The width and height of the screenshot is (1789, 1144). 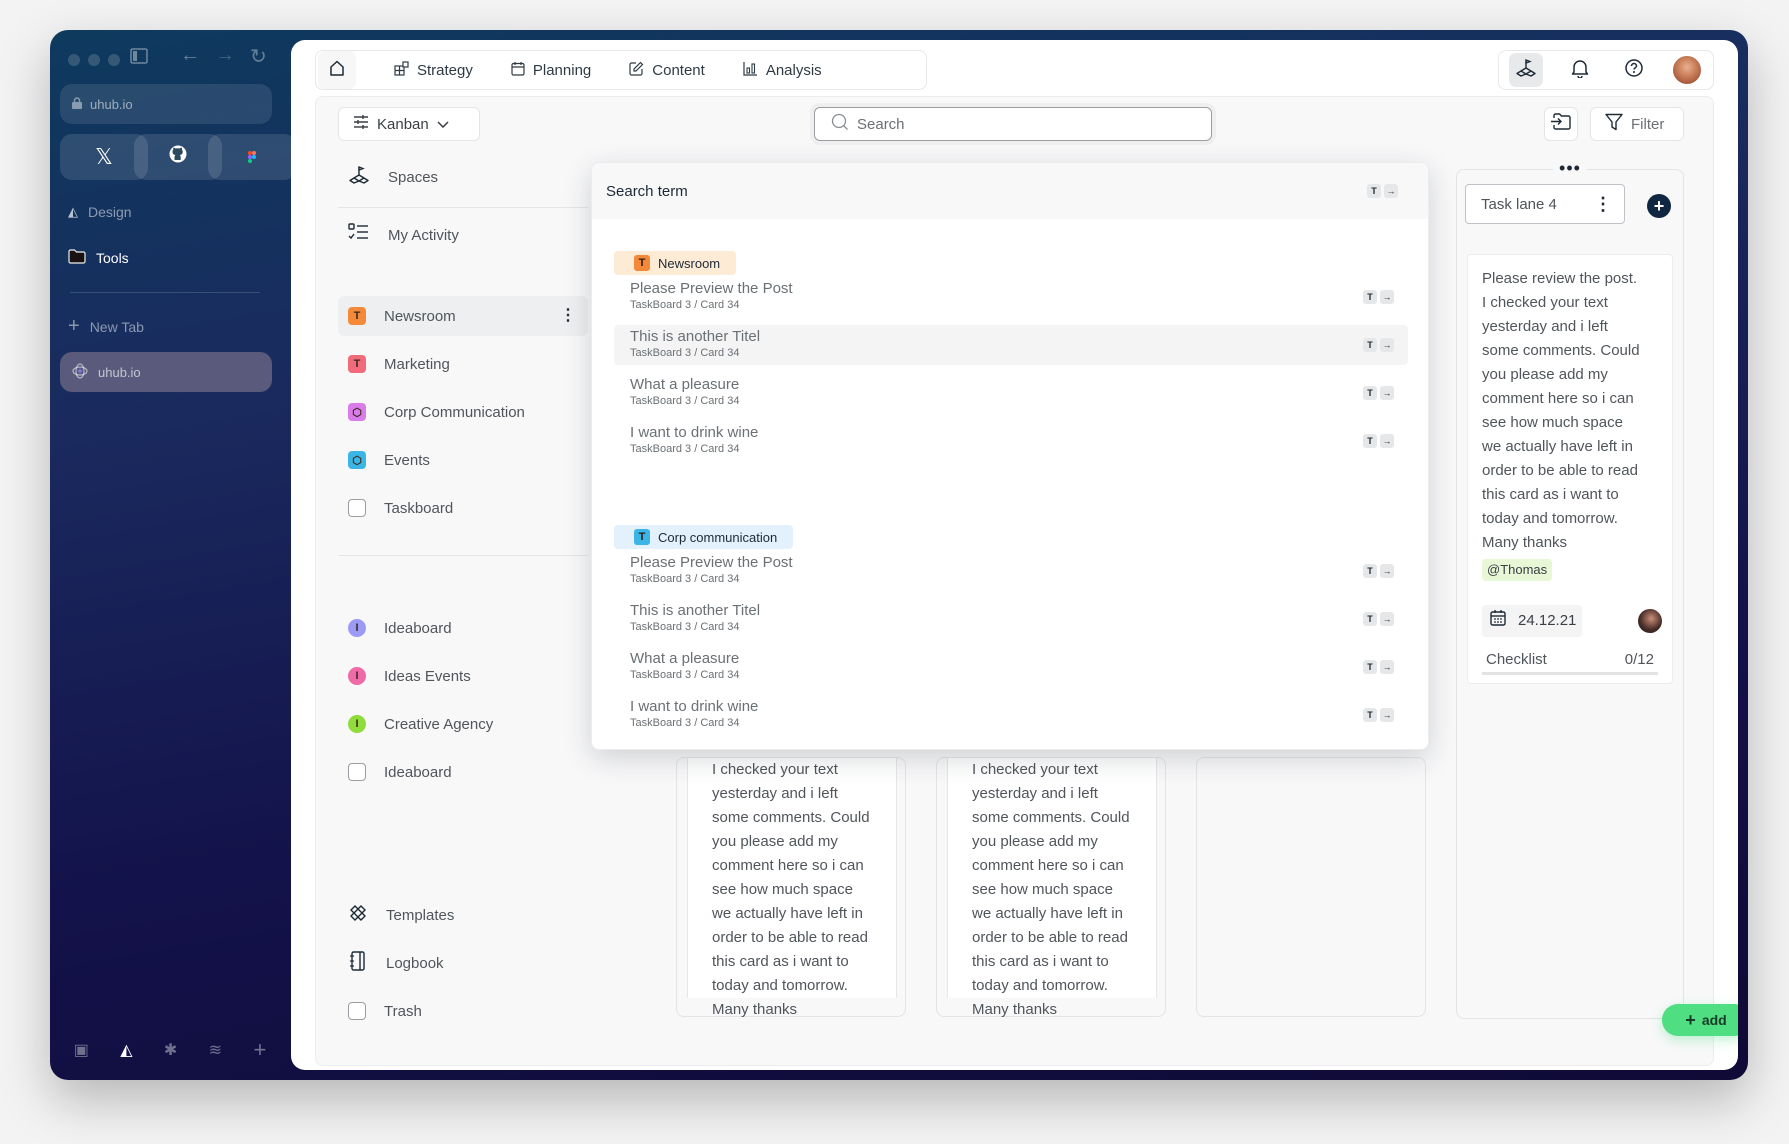 What do you see at coordinates (139, 58) in the screenshot?
I see `sidebar-toggle-icon` at bounding box center [139, 58].